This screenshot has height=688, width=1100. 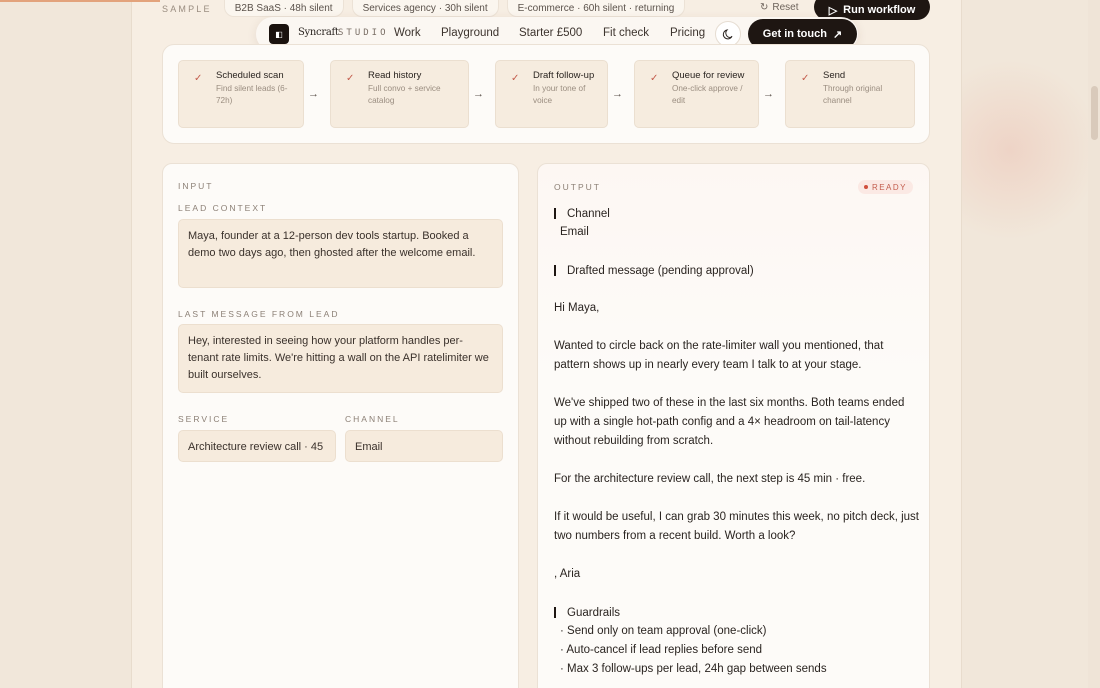 I want to click on last-message-label: LAST MESSAGE FROM LEAD, so click(x=259, y=314).